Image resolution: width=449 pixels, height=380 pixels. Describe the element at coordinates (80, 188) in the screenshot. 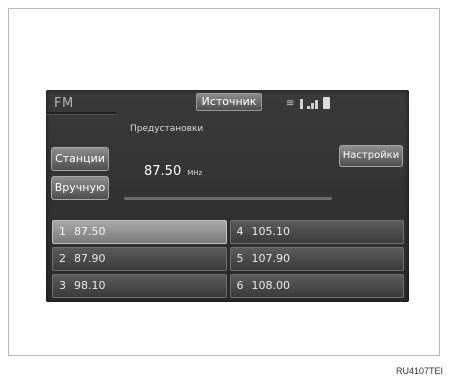

I see `manual-button: Вручную` at that location.